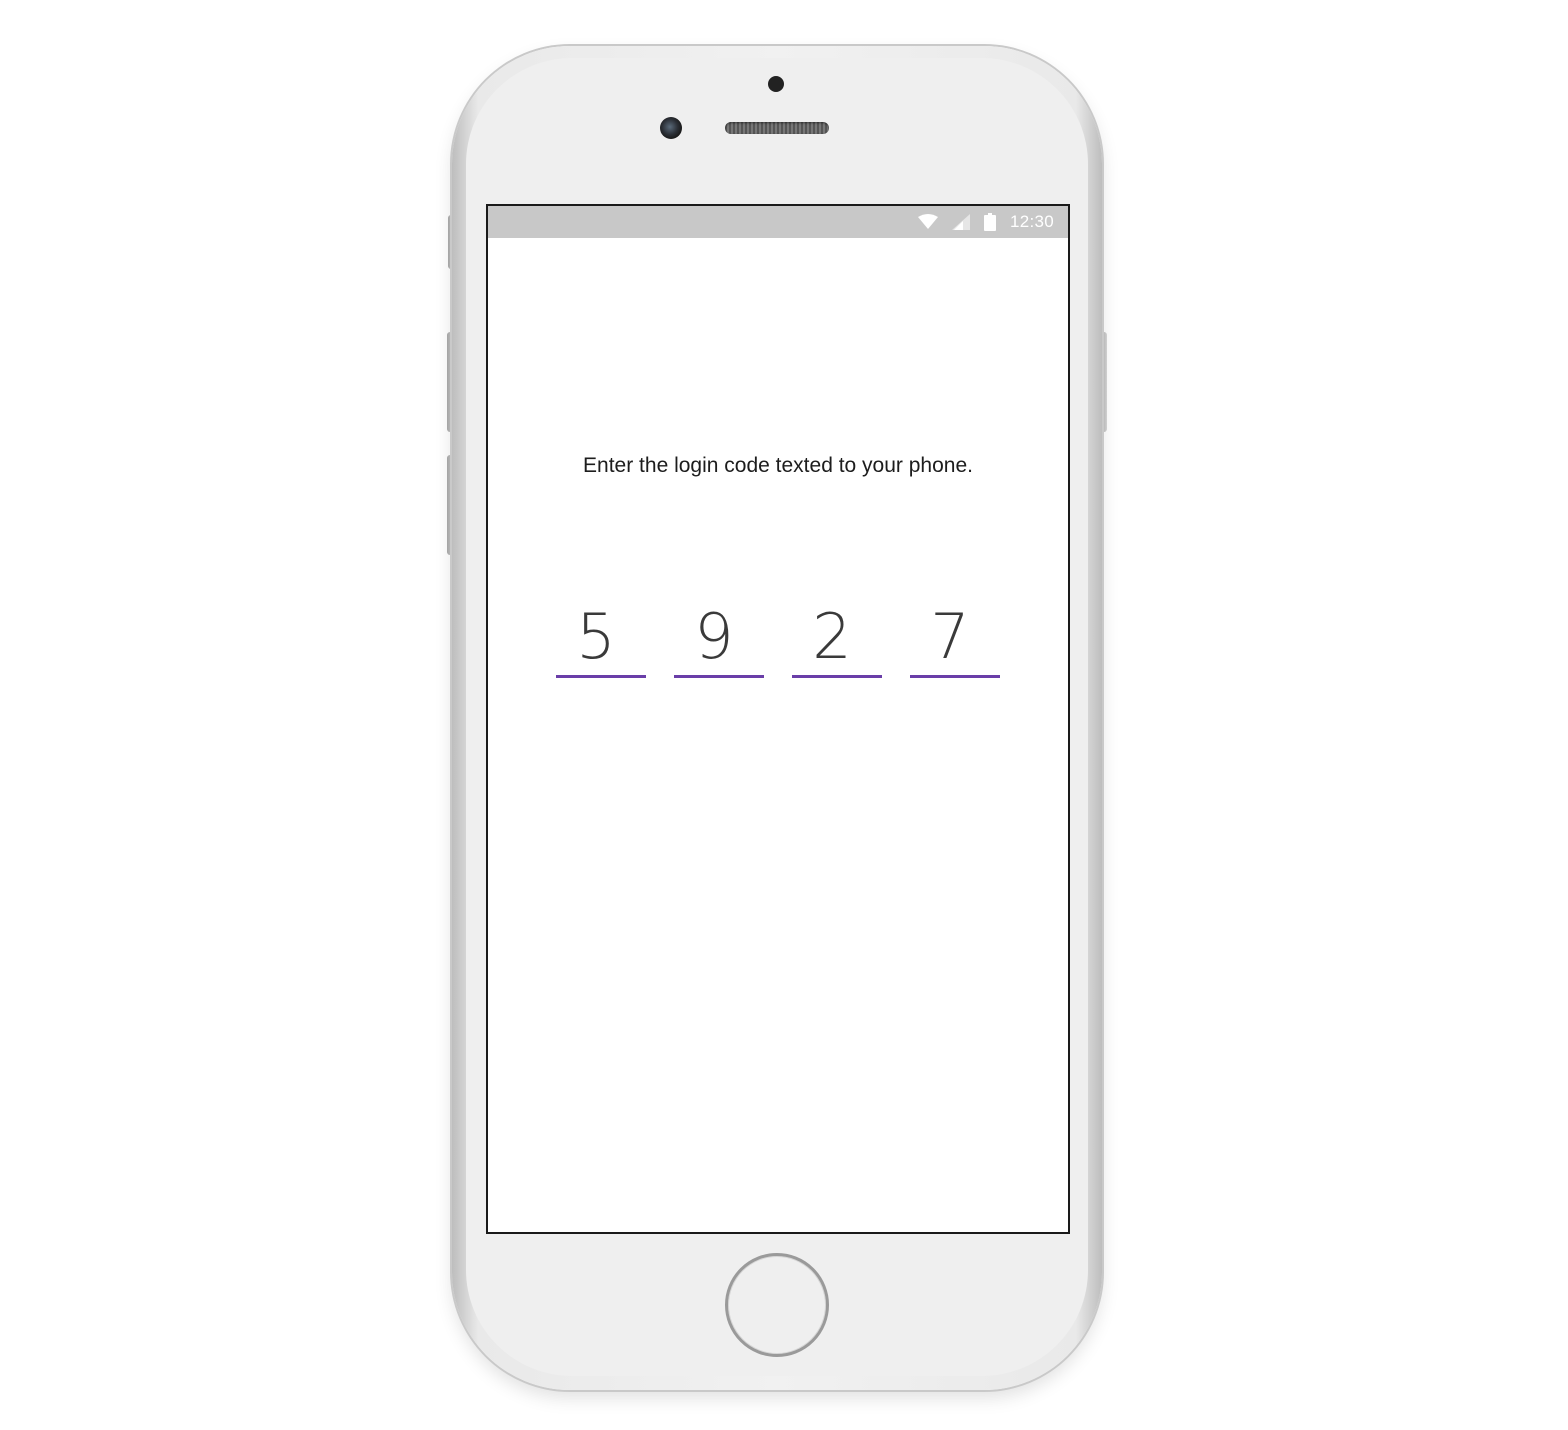 This screenshot has height=1430, width=1568. Describe the element at coordinates (778, 222) in the screenshot. I see `status-bar: 12:30` at that location.